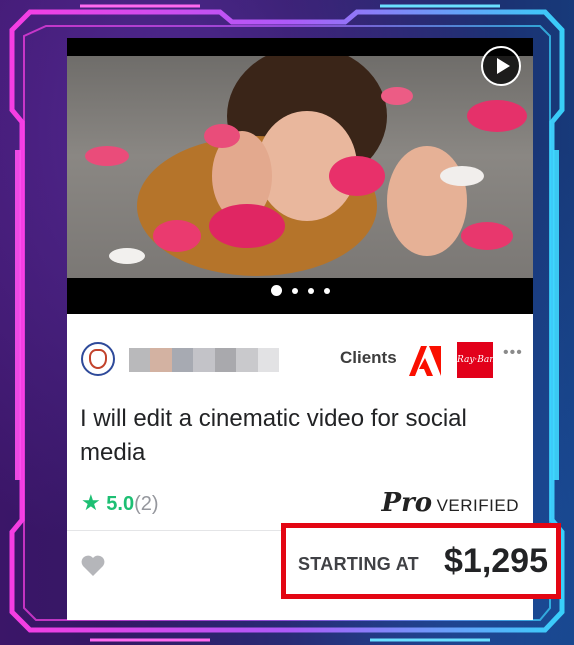 This screenshot has height=645, width=574. I want to click on ray-ban-logo-icon: Ray·Ban, so click(476, 360).